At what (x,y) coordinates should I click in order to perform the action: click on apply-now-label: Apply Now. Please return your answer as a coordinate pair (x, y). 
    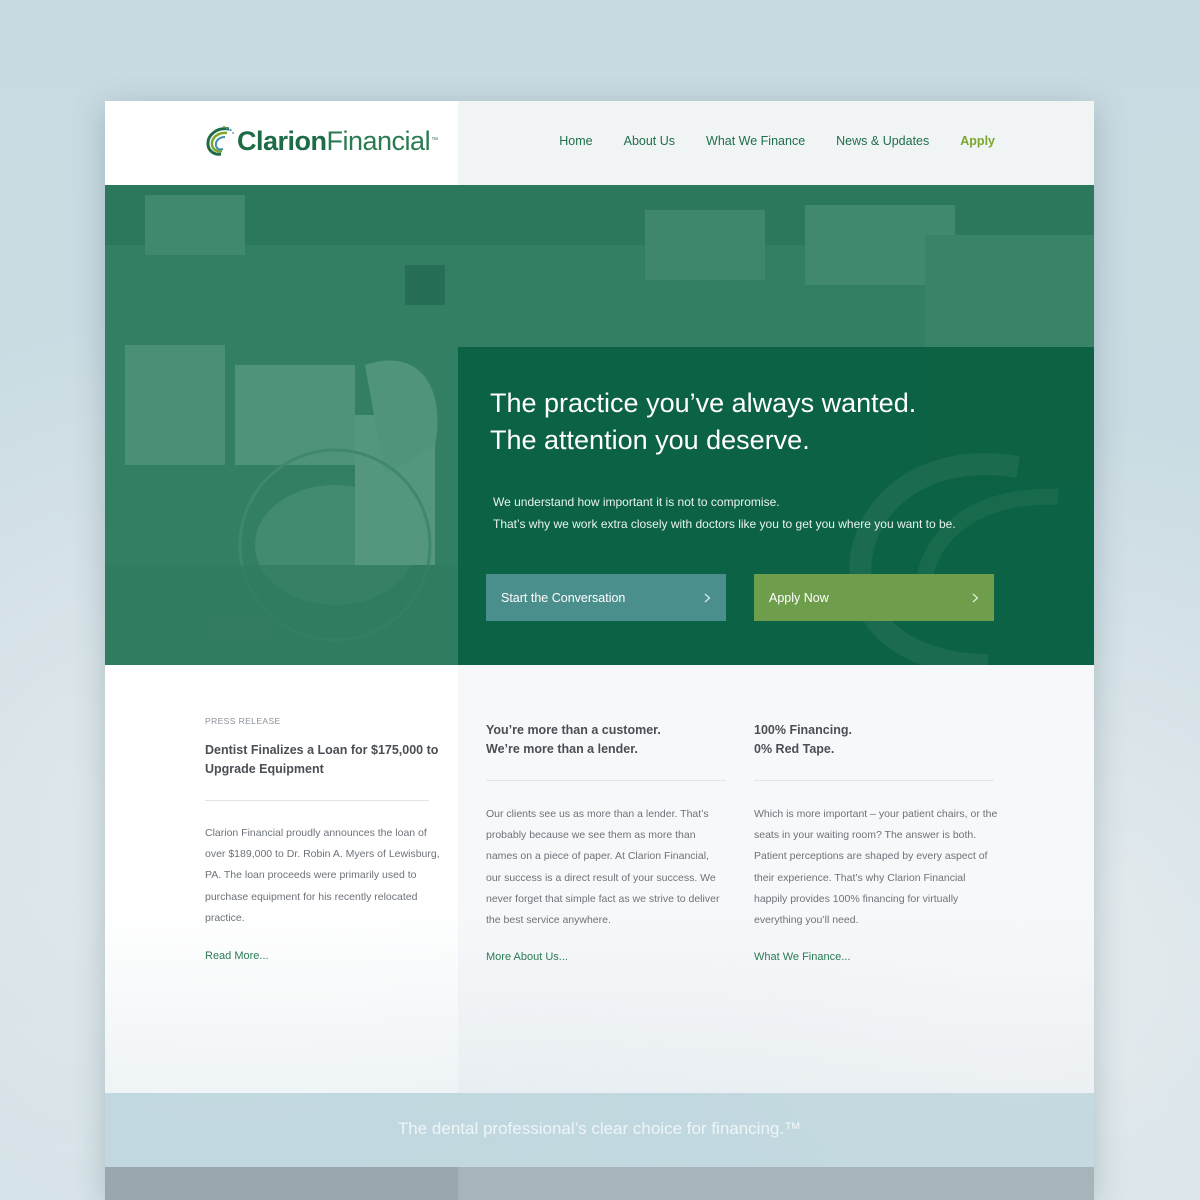
    Looking at the image, I should click on (799, 597).